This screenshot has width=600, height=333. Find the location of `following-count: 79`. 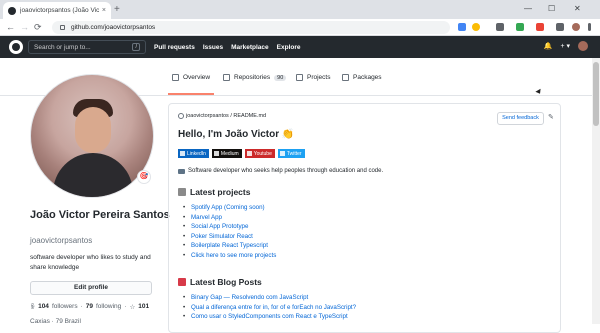

following-count: 79 is located at coordinates (89, 306).